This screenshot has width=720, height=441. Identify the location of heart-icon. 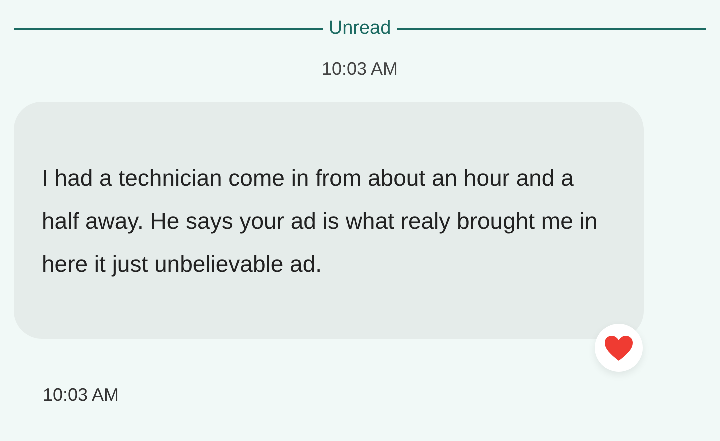
(619, 348).